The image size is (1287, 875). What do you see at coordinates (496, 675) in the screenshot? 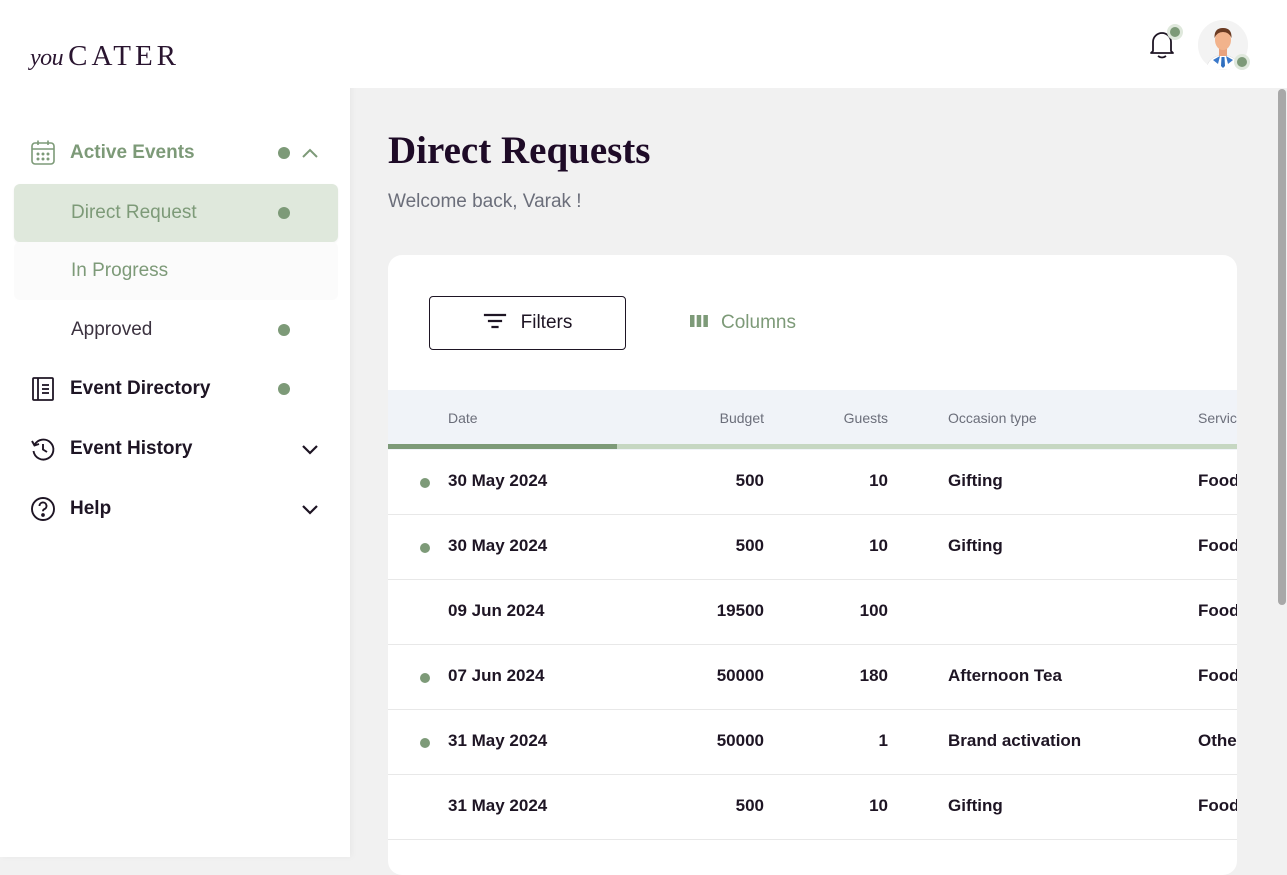
I see `cell-date: 07 Jun 2024` at bounding box center [496, 675].